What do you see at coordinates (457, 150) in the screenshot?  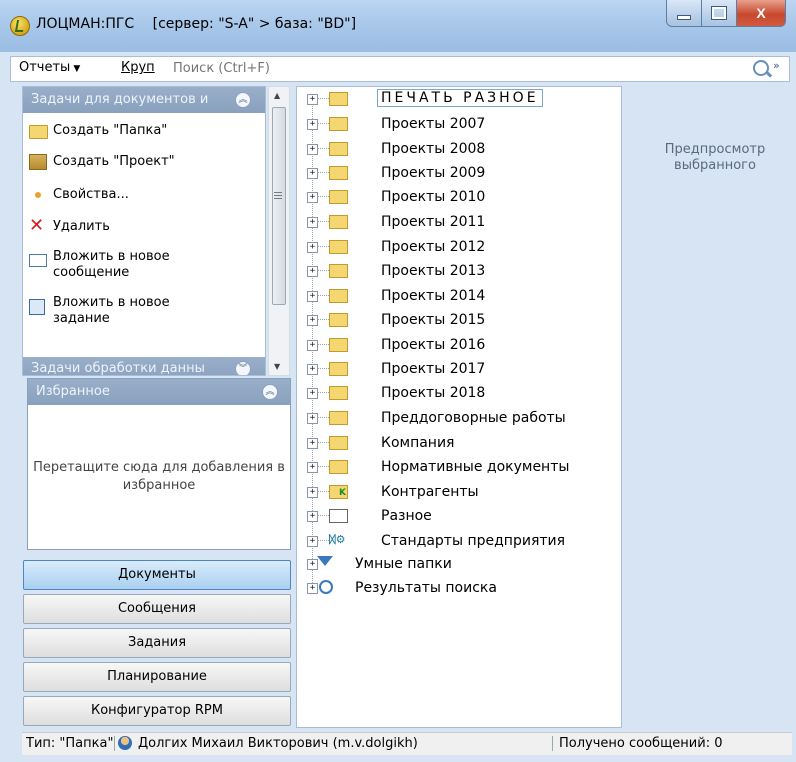 I see `tree-item: + Проекты 2008` at bounding box center [457, 150].